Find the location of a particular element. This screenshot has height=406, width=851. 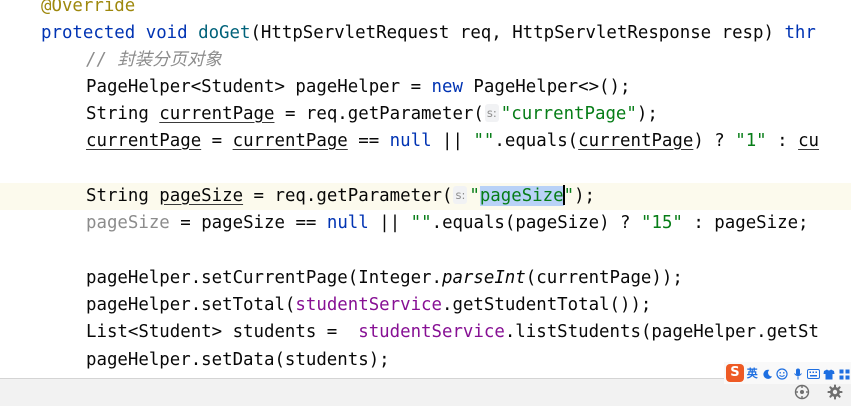

variable-page-size: pageSize is located at coordinates (201, 196).